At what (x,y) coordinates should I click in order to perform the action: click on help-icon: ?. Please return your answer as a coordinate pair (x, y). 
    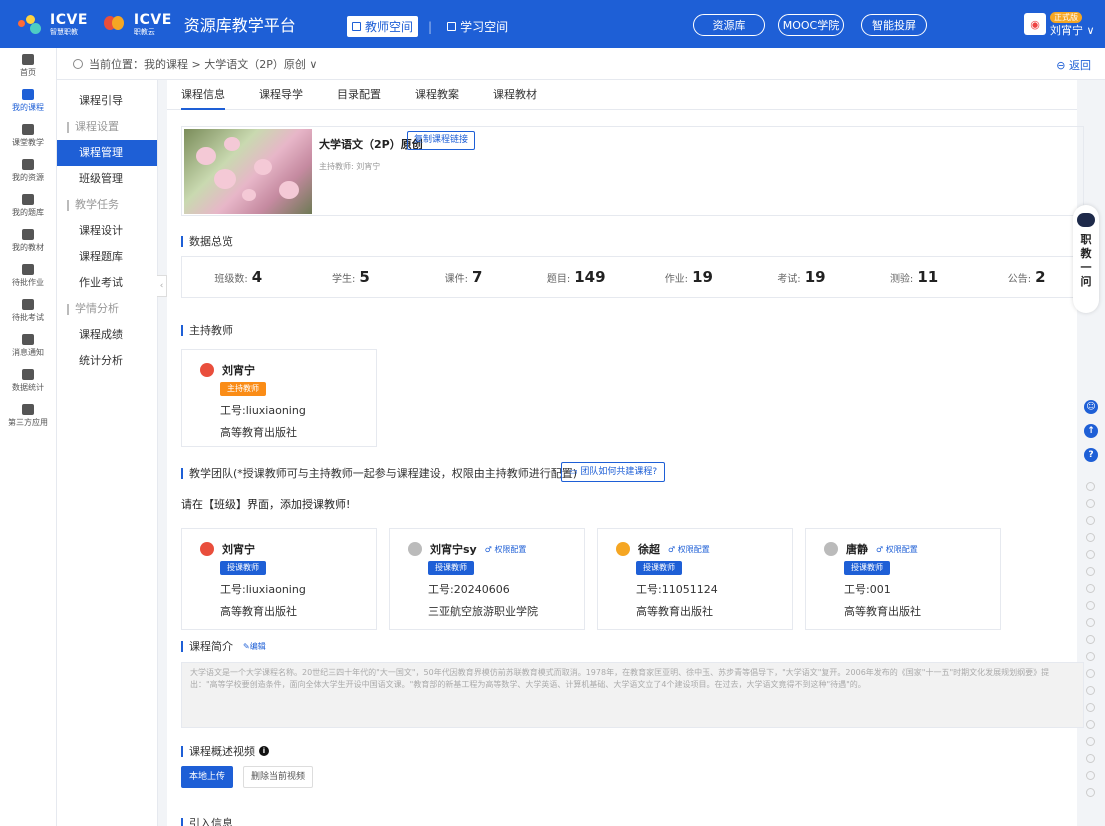
    Looking at the image, I should click on (1091, 455).